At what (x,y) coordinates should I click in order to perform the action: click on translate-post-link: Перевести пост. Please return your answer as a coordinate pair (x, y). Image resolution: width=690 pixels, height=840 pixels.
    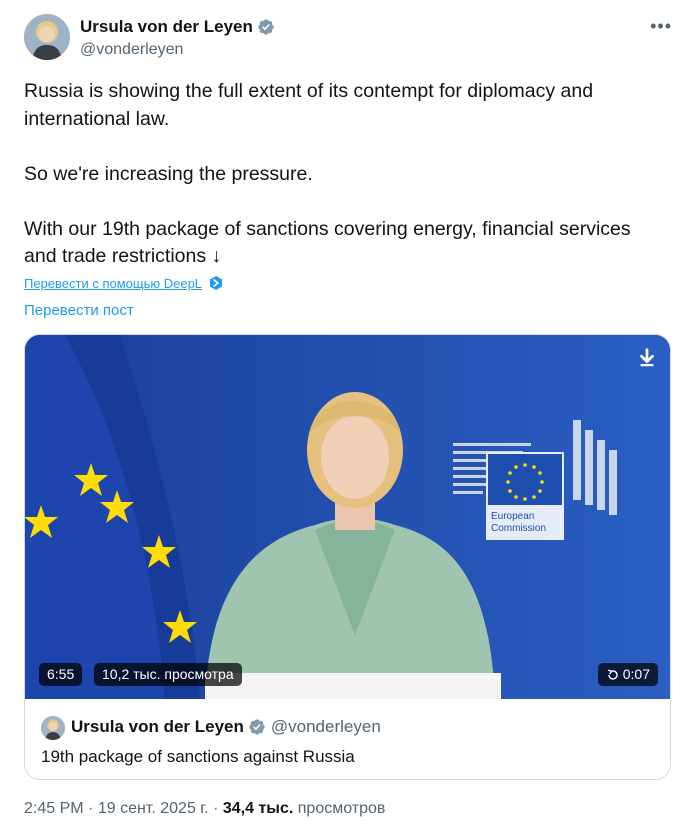
    Looking at the image, I should click on (79, 310).